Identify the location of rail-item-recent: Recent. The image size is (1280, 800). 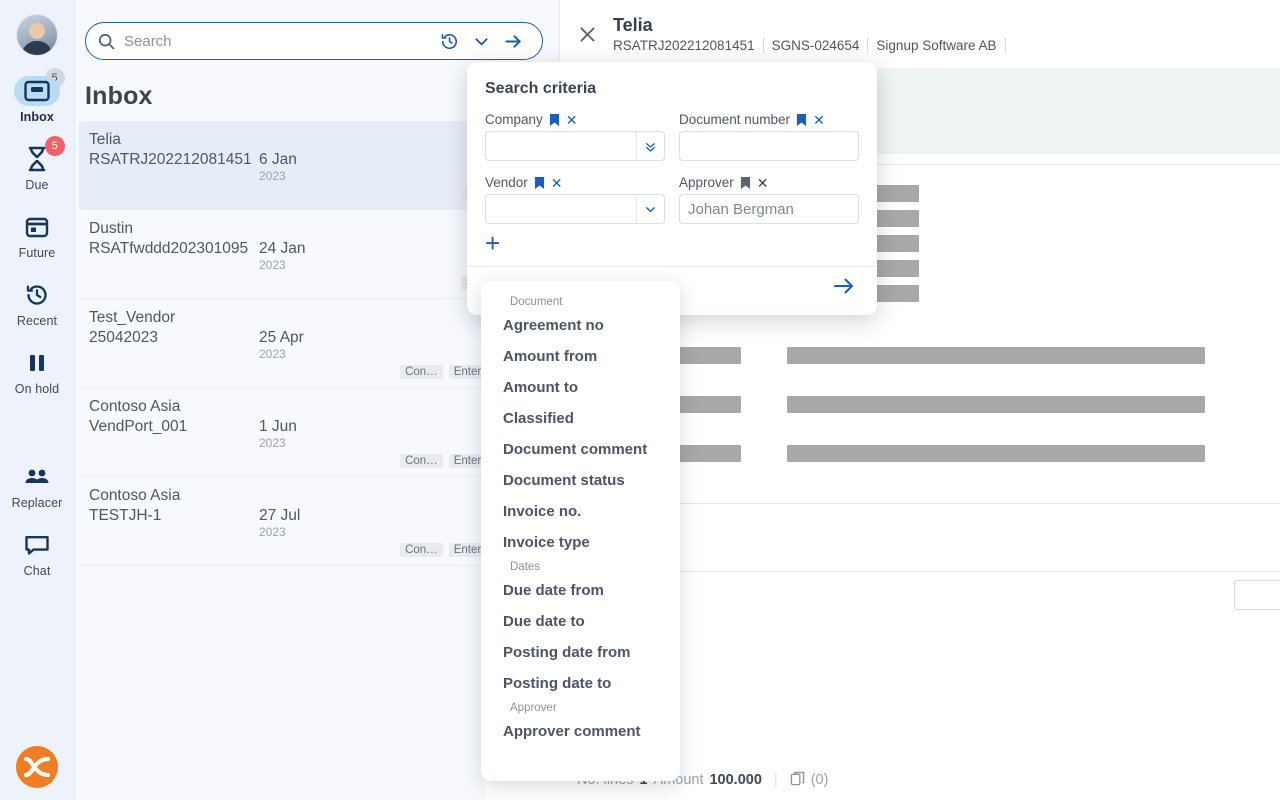
(37, 303).